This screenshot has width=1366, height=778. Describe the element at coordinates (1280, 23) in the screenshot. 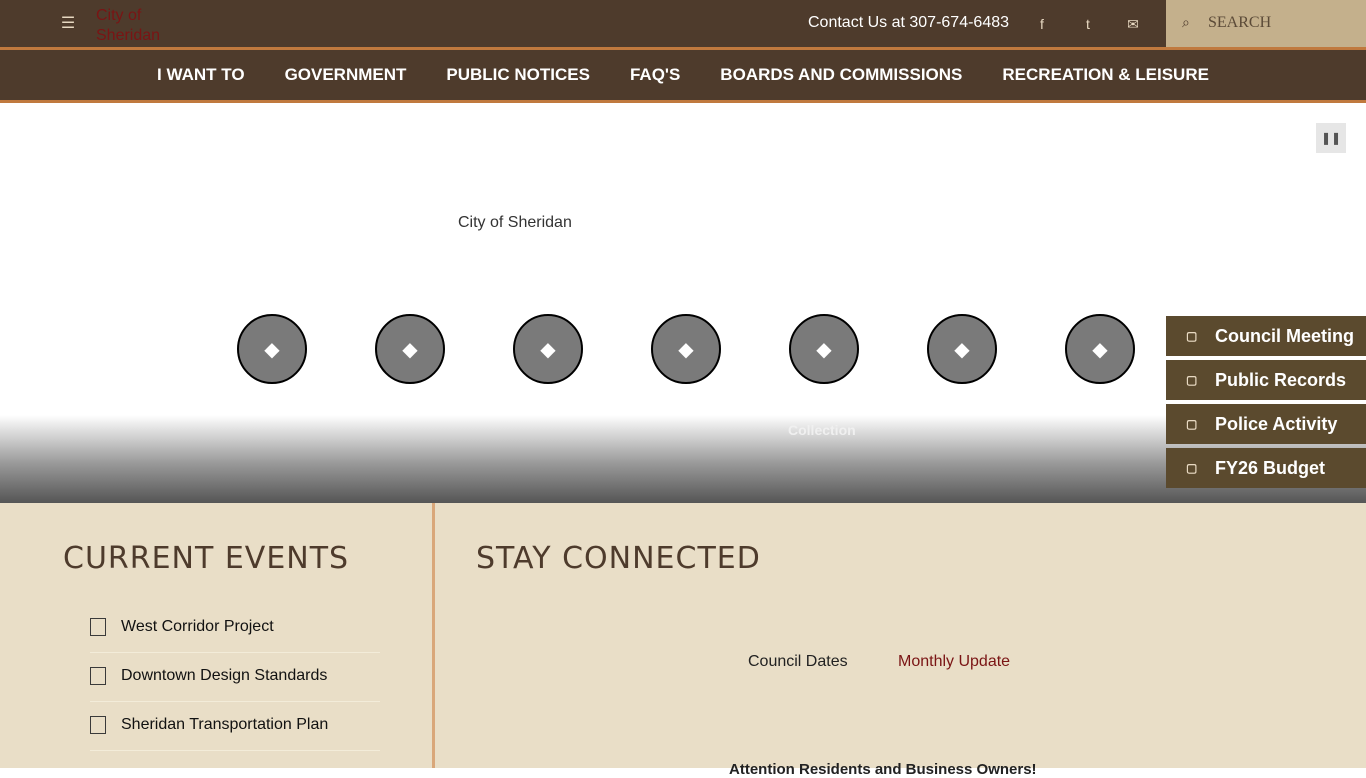

I see `search-input` at that location.